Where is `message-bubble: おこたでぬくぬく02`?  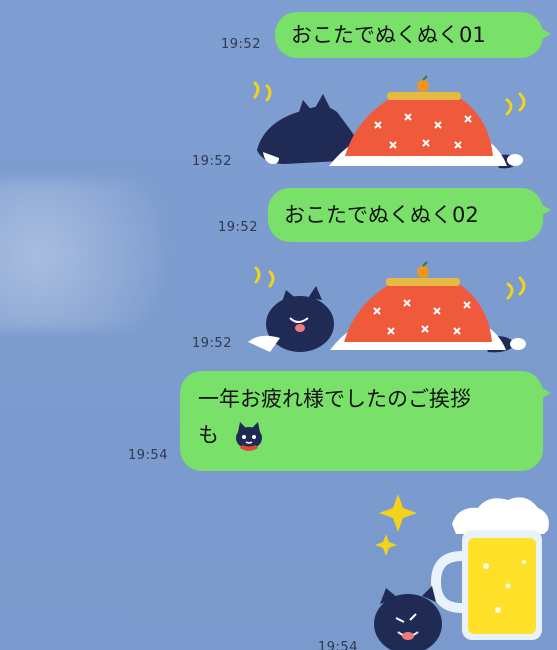
message-bubble: おこたでぬくぬく02 is located at coordinates (409, 215).